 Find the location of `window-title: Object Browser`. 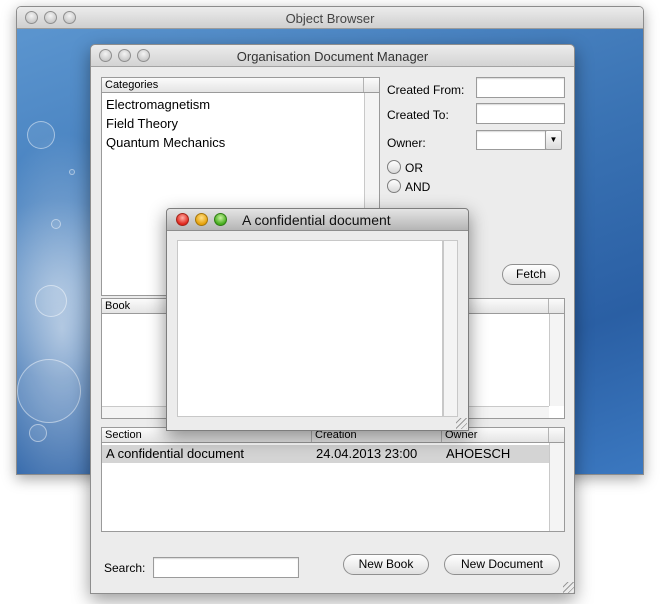

window-title: Object Browser is located at coordinates (330, 18).